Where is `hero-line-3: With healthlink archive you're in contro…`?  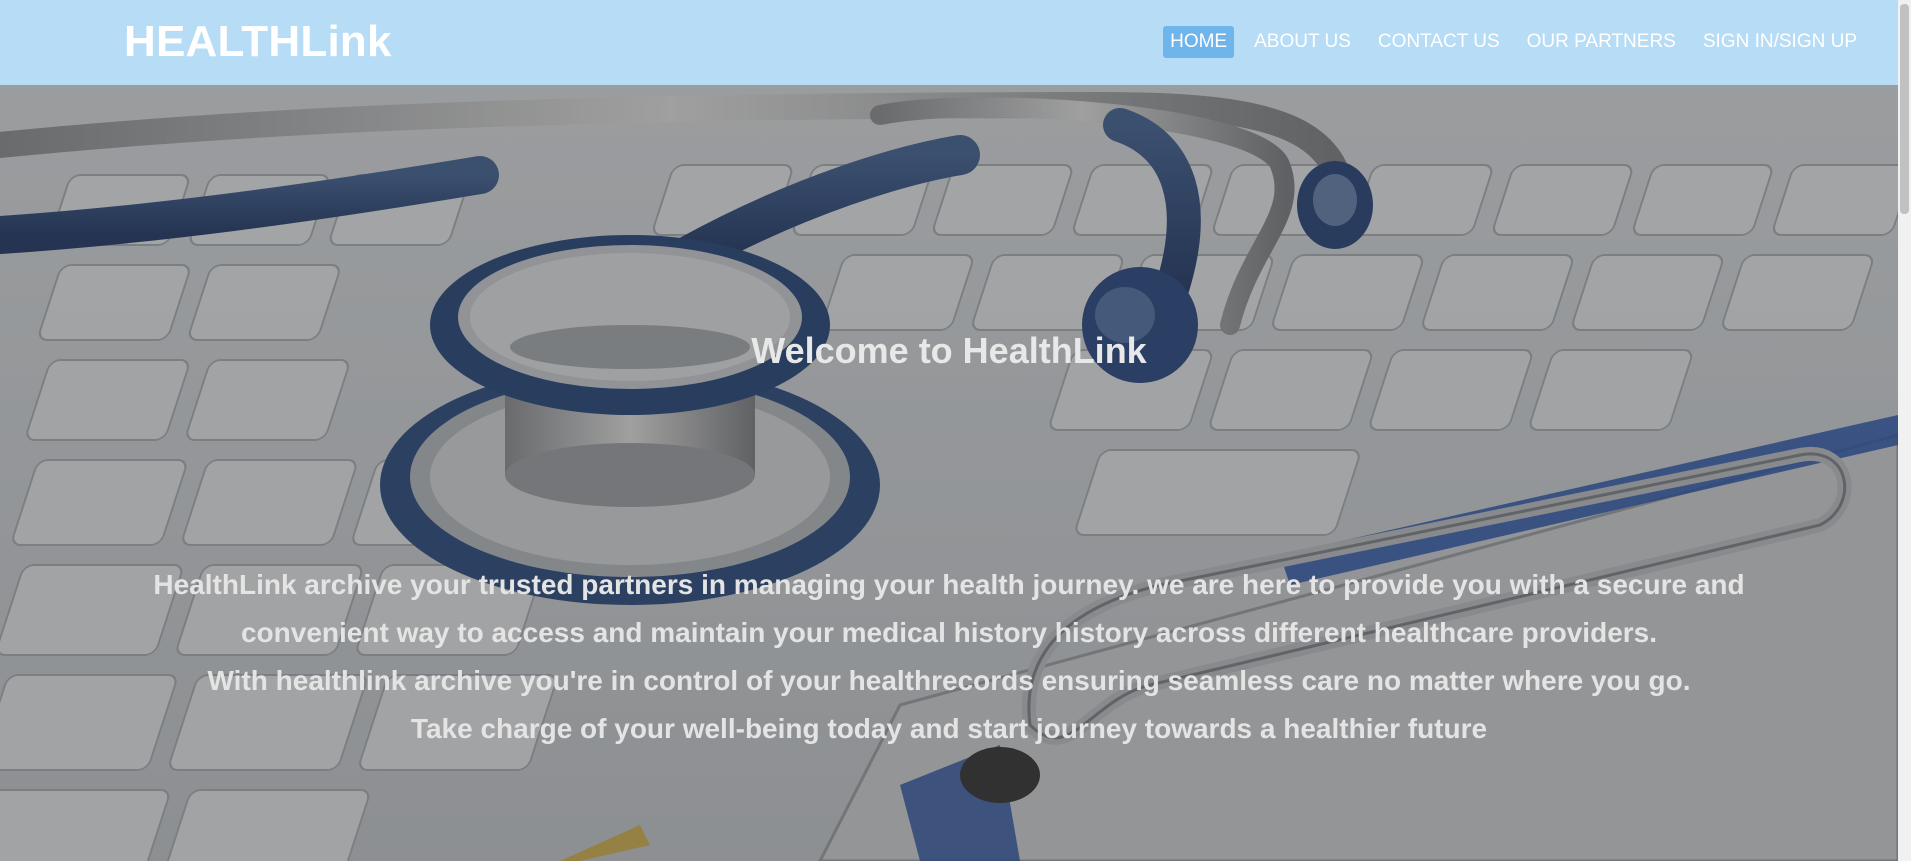 hero-line-3: With healthlink archive you're in contro… is located at coordinates (949, 680).